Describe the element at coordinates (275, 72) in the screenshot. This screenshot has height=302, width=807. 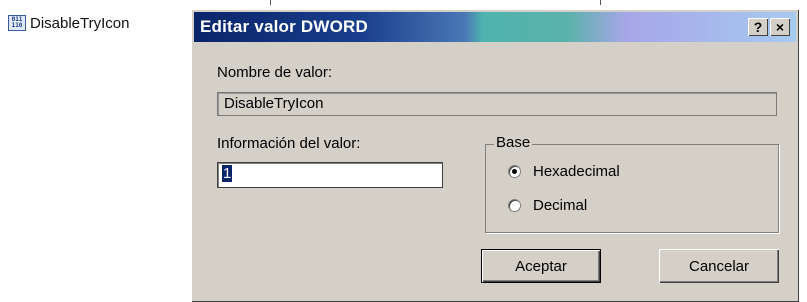
I see `value-name-label: Nombre de valor:` at that location.